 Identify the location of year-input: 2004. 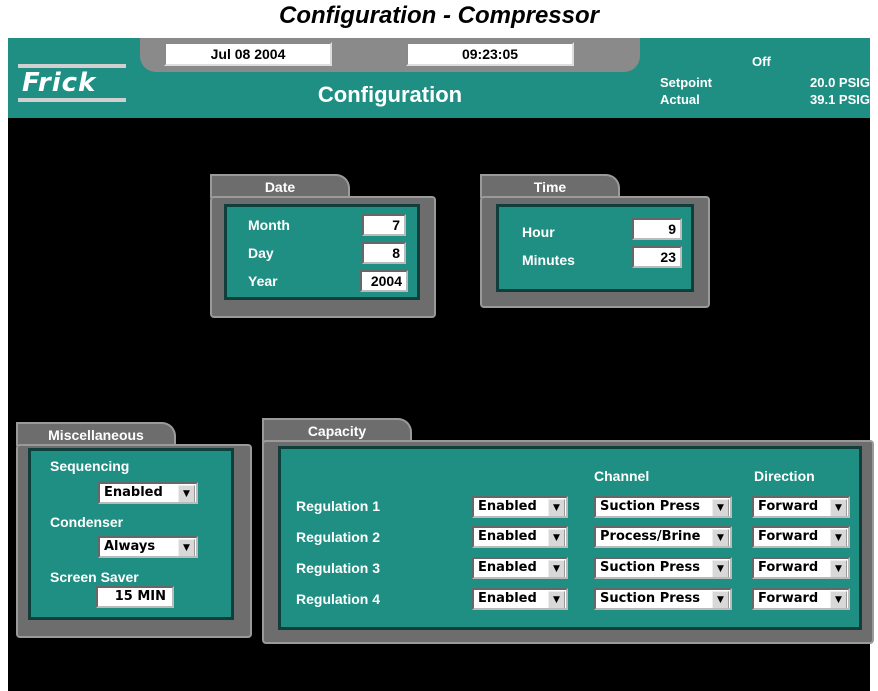
(384, 281).